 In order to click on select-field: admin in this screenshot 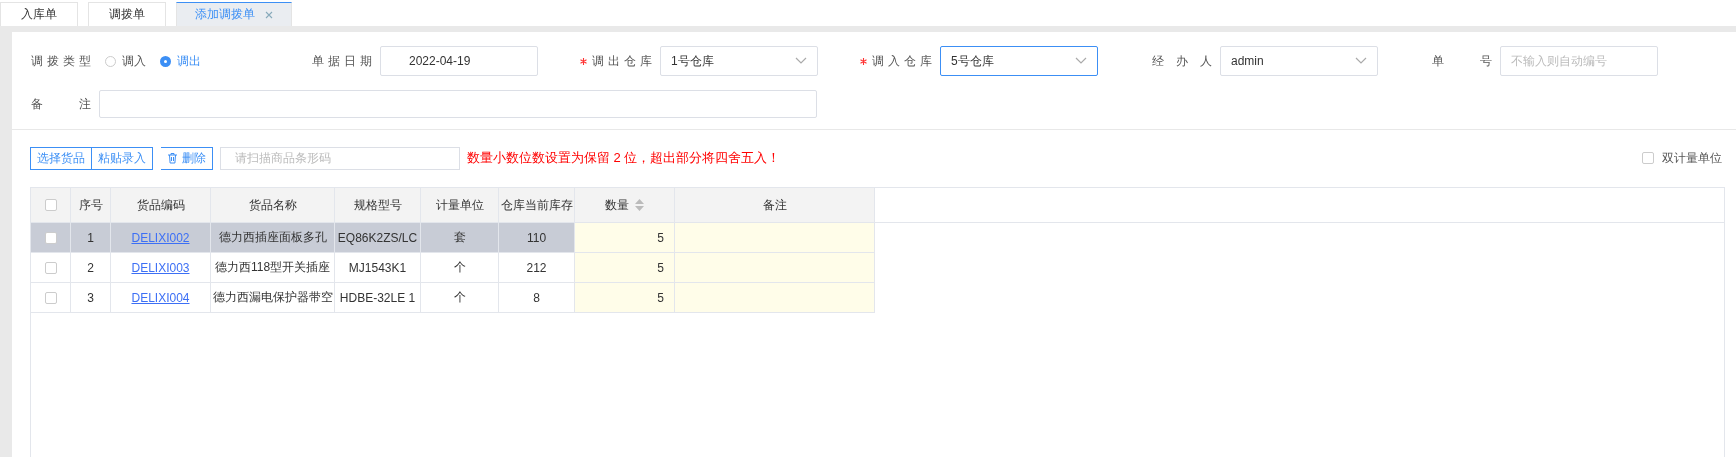, I will do `click(1299, 61)`.